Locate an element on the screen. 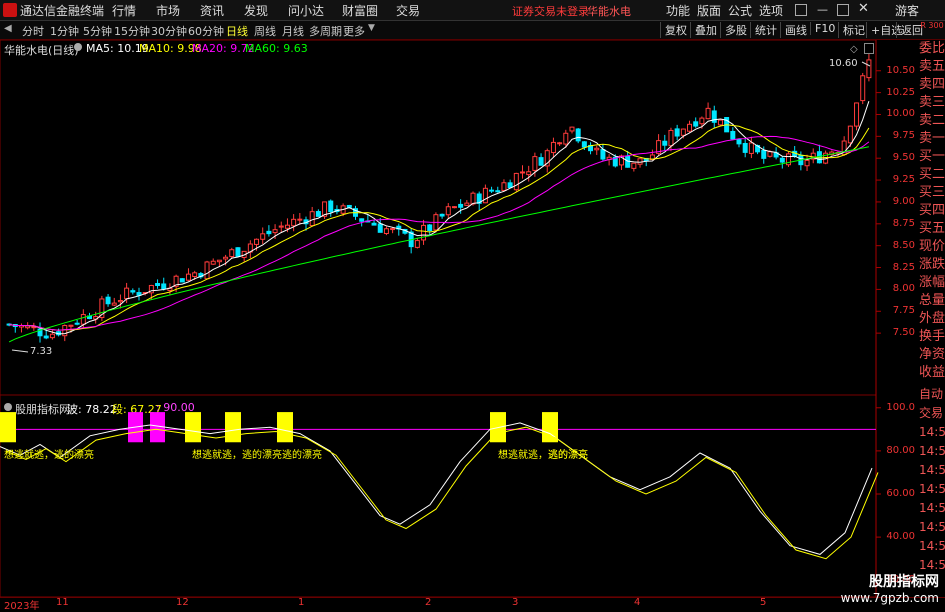 The height and width of the screenshot is (612, 945). quote-field: 买一 is located at coordinates (932, 156).